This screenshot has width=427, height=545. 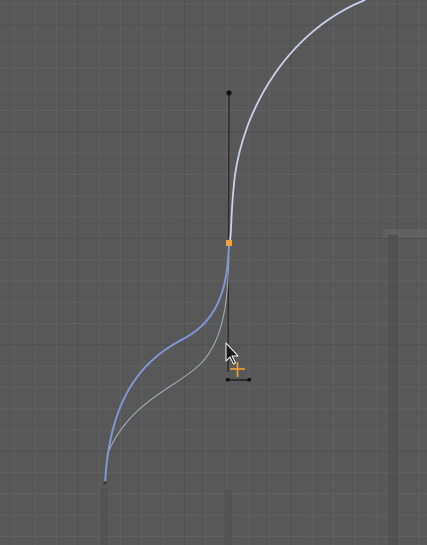 I want to click on curve-end-point, so click(x=105, y=483).